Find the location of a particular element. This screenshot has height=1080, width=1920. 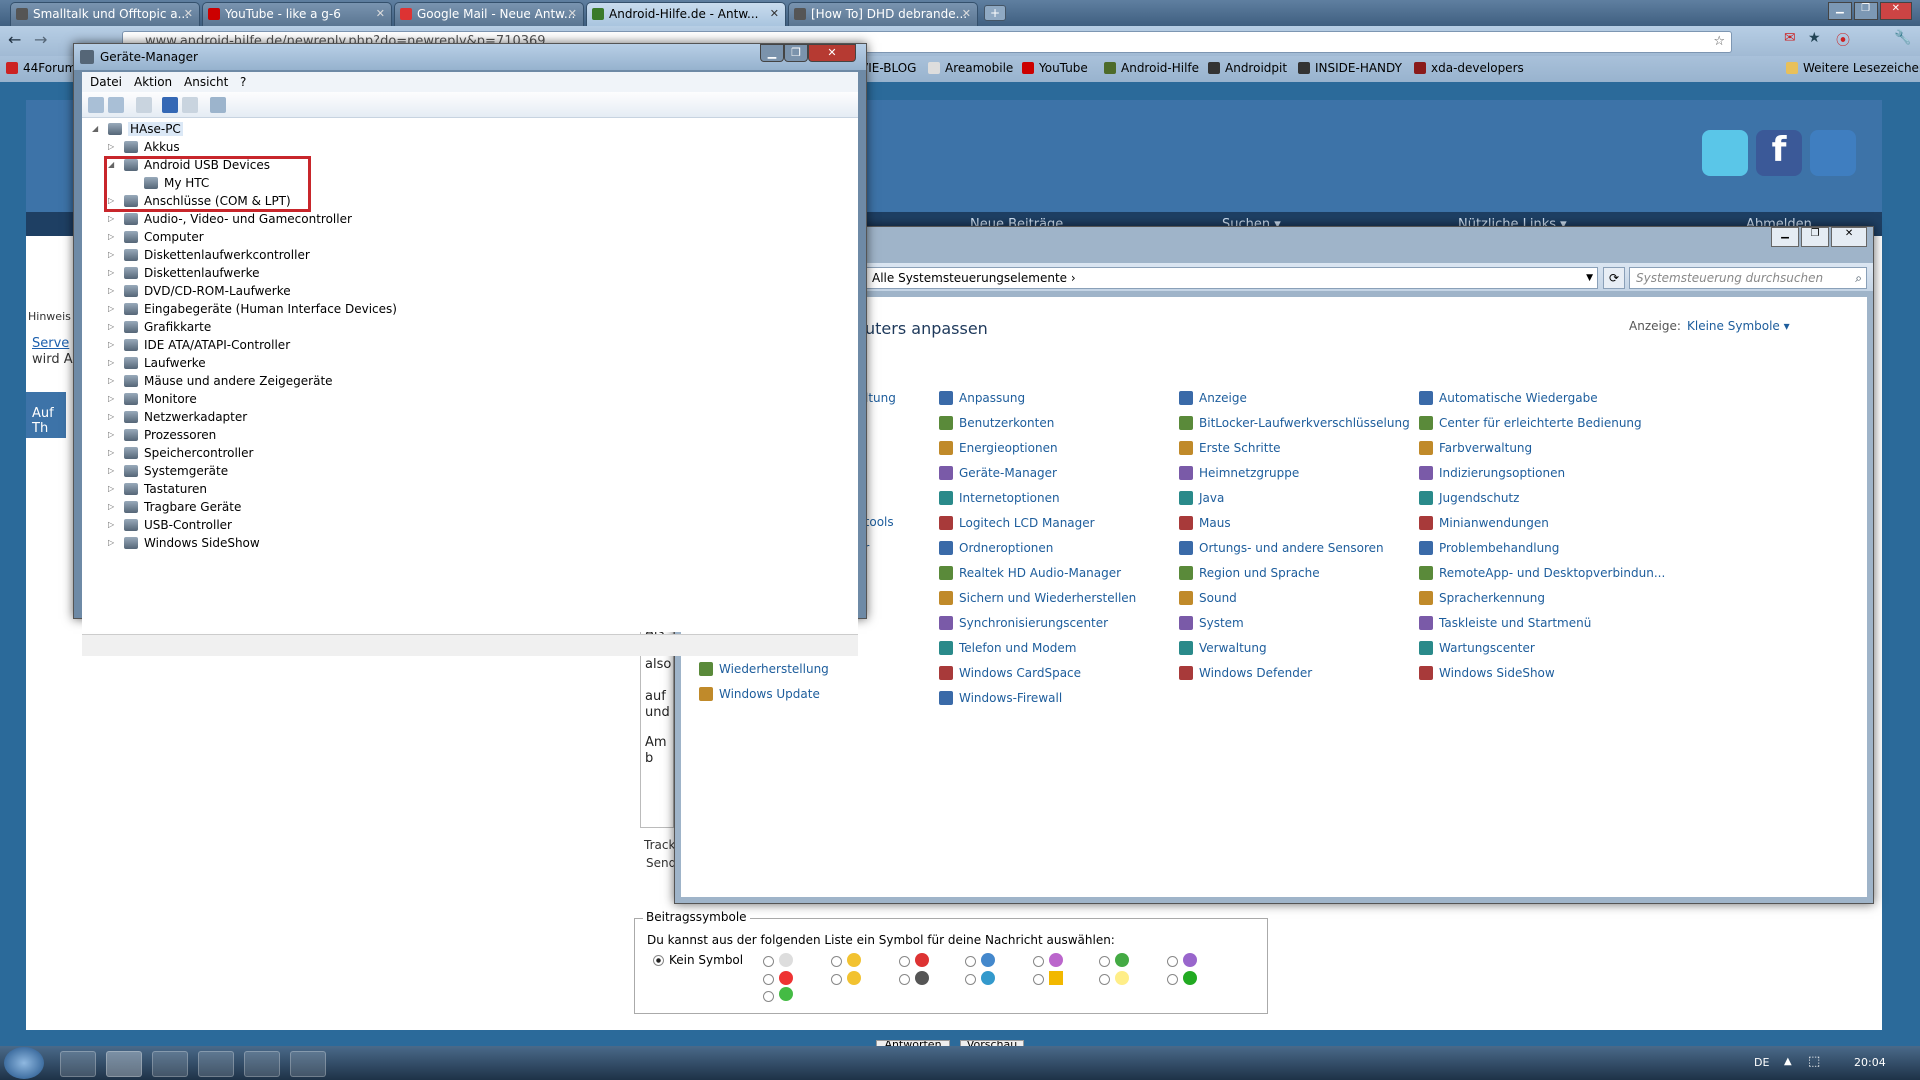

bookmark-youtube: YouTube is located at coordinates (1055, 68).